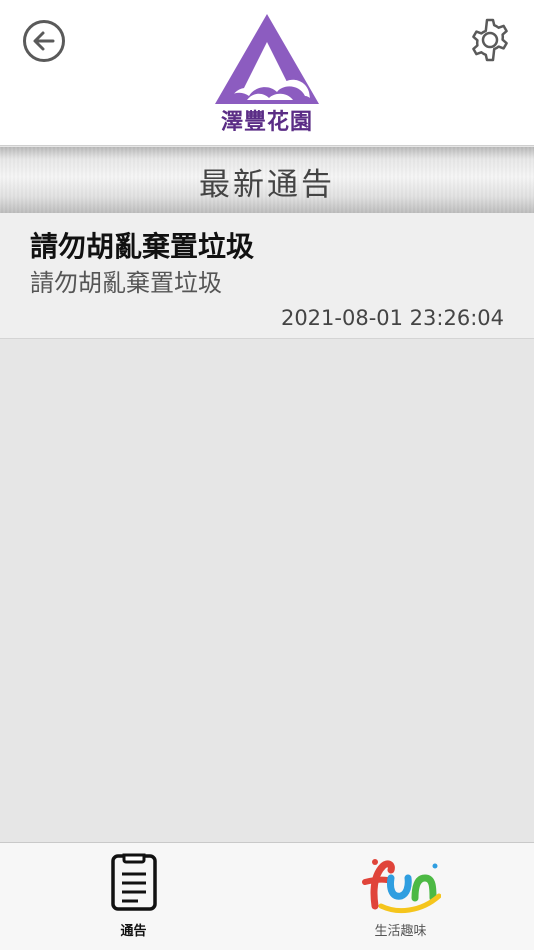 Image resolution: width=534 pixels, height=950 pixels. I want to click on clipboard-icon, so click(133, 882).